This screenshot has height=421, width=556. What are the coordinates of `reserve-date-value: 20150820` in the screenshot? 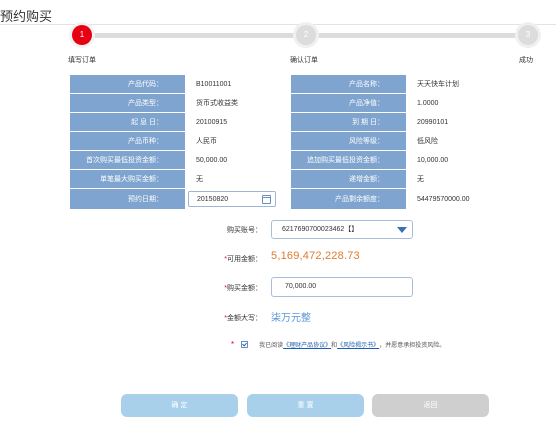 It's located at (213, 199).